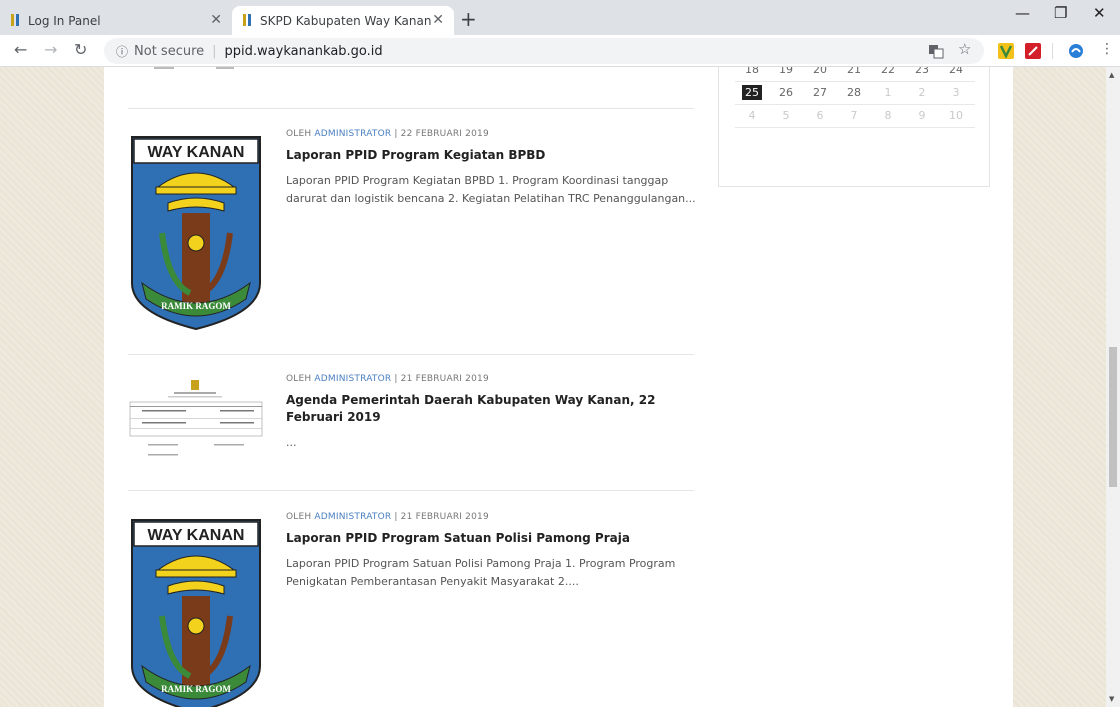 The height and width of the screenshot is (707, 1120). What do you see at coordinates (1111, 699) in the screenshot?
I see `scroll-down-icon: ▼` at bounding box center [1111, 699].